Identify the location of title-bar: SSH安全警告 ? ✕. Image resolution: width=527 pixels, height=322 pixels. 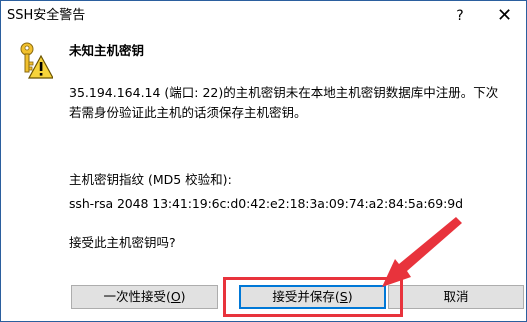
(263, 16).